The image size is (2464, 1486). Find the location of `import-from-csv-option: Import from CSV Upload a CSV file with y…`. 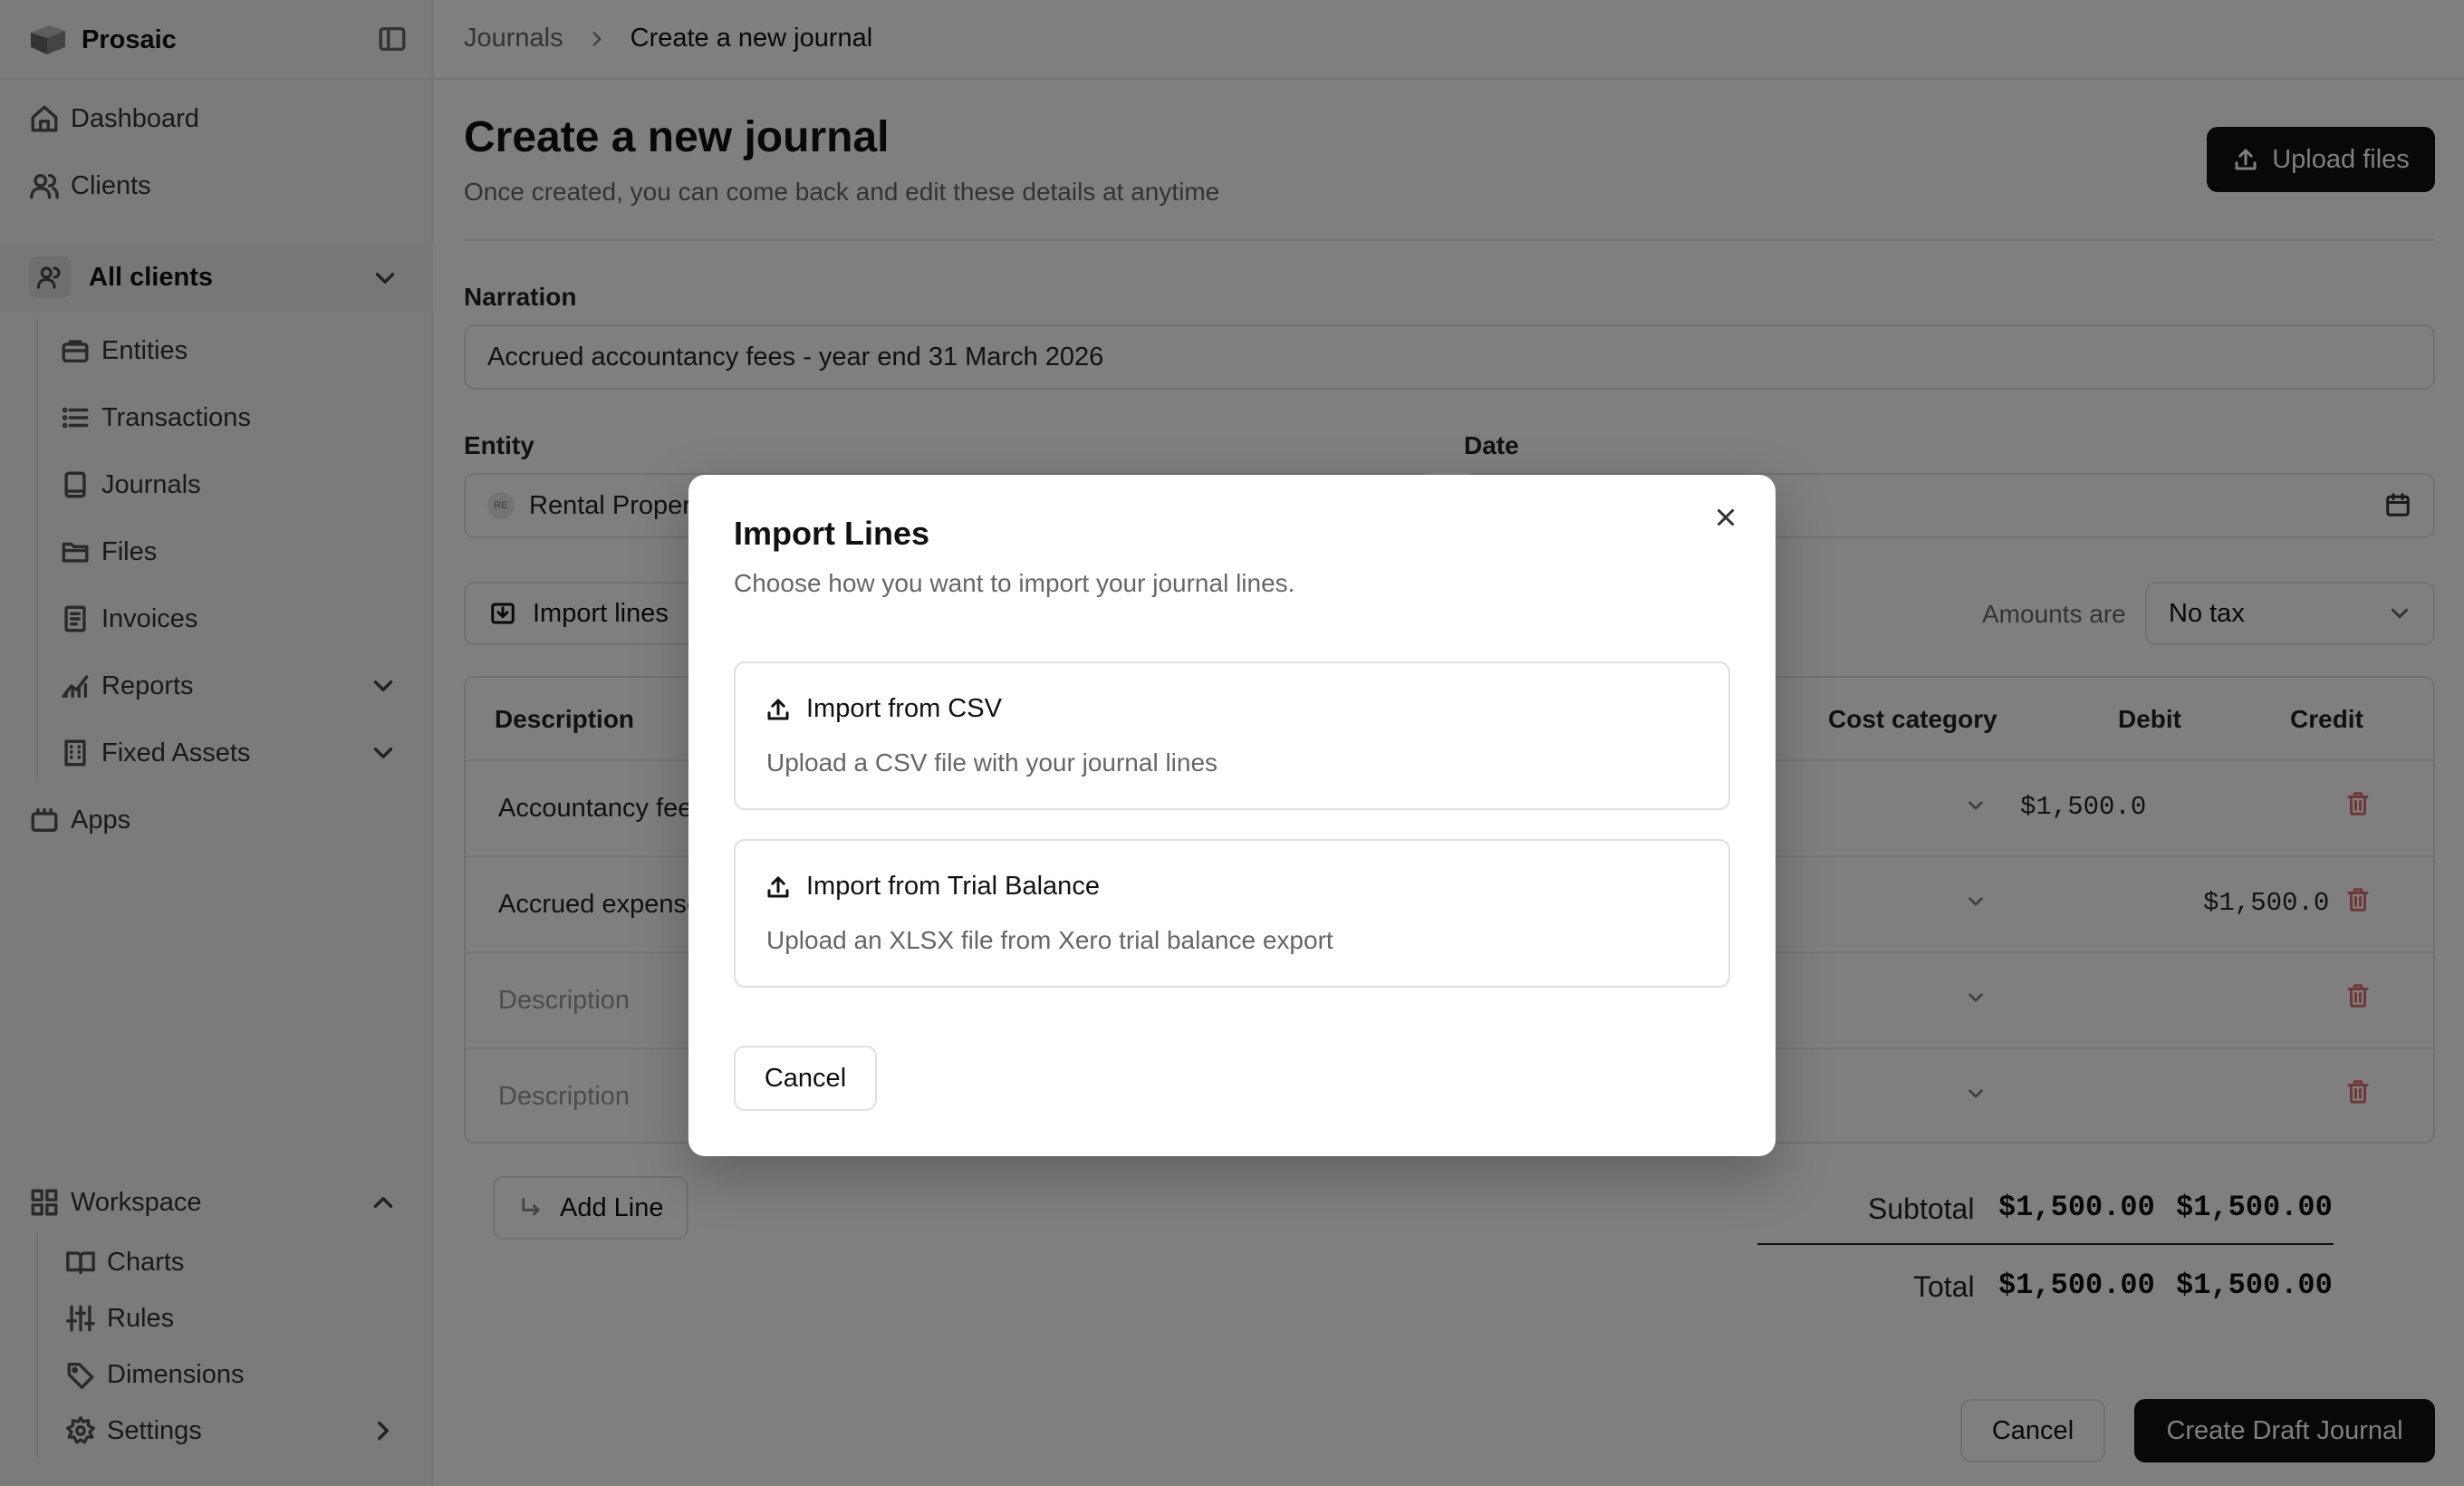

import-from-csv-option: Import from CSV Upload a CSV file with y… is located at coordinates (1232, 735).